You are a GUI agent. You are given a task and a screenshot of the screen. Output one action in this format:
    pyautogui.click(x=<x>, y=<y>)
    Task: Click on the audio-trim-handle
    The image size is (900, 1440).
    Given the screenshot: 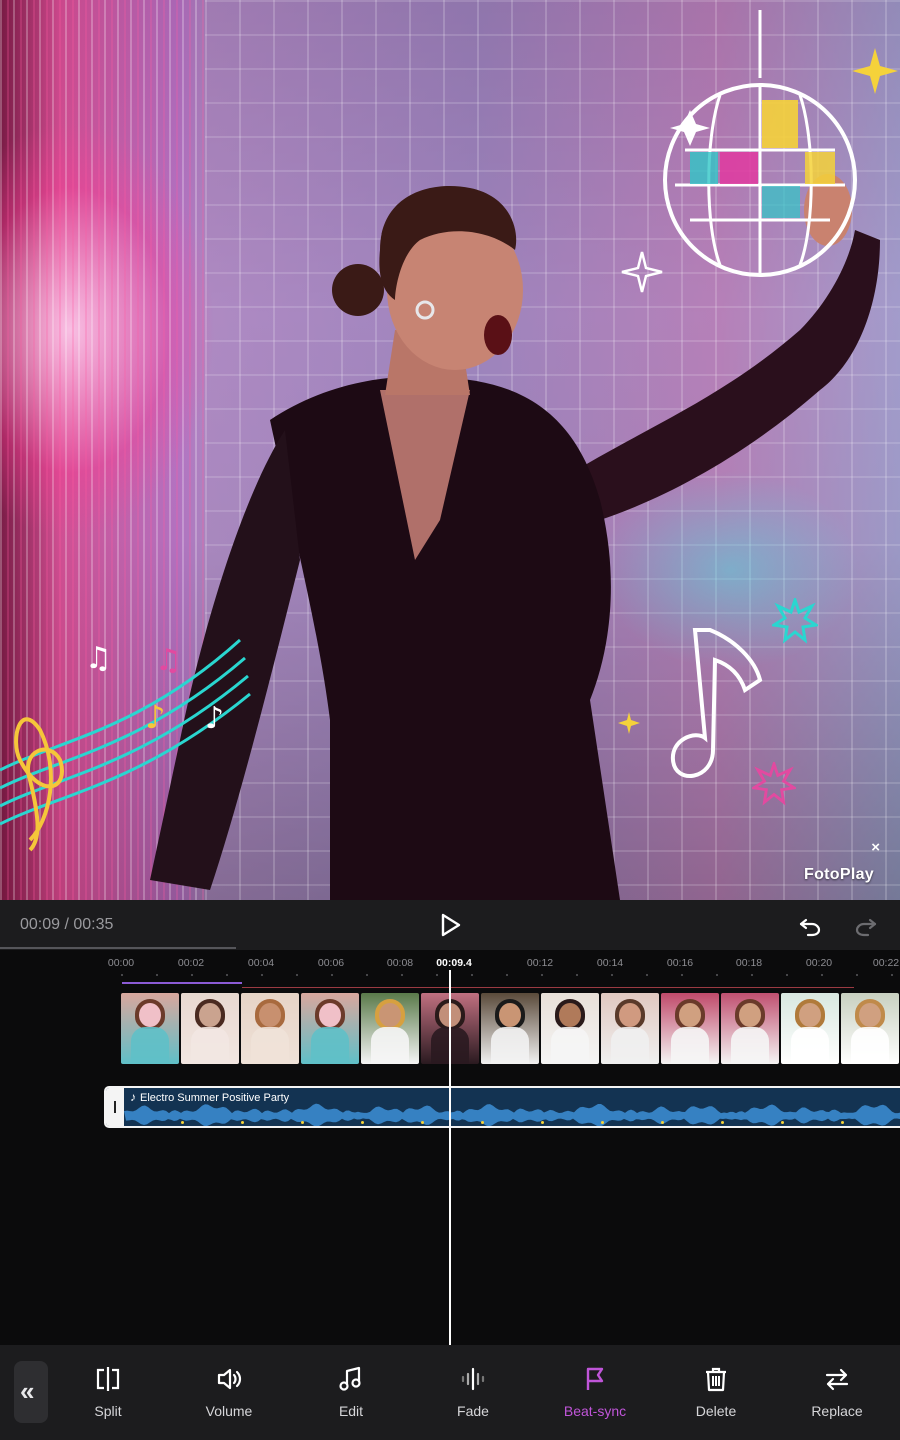 What is the action you would take?
    pyautogui.click(x=115, y=1107)
    